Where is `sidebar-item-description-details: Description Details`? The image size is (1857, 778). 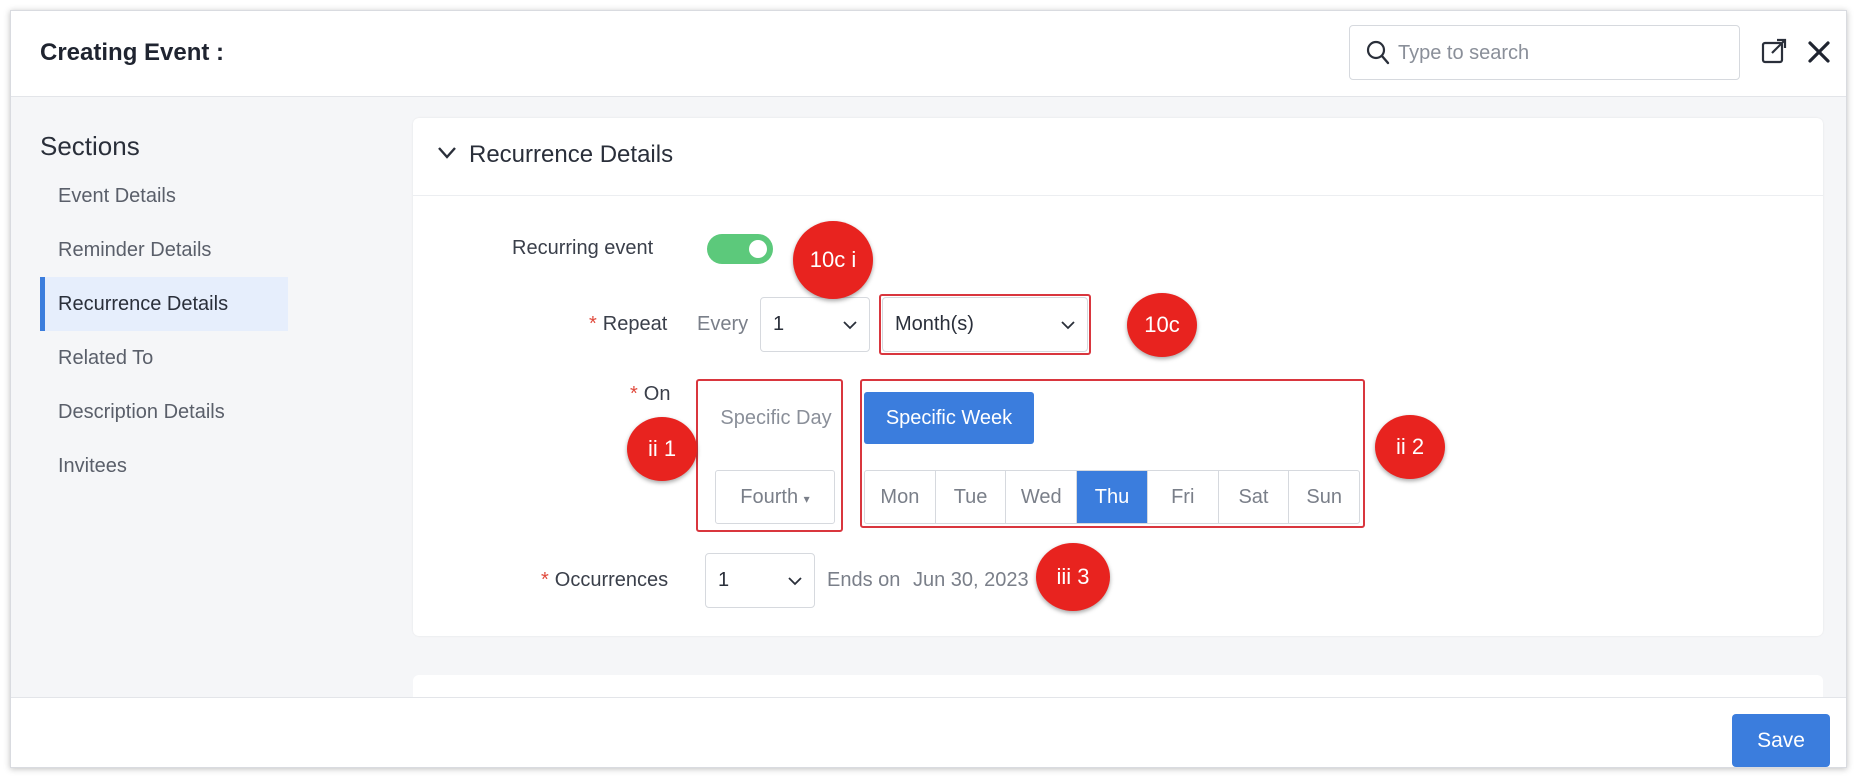
sidebar-item-description-details: Description Details is located at coordinates (164, 412).